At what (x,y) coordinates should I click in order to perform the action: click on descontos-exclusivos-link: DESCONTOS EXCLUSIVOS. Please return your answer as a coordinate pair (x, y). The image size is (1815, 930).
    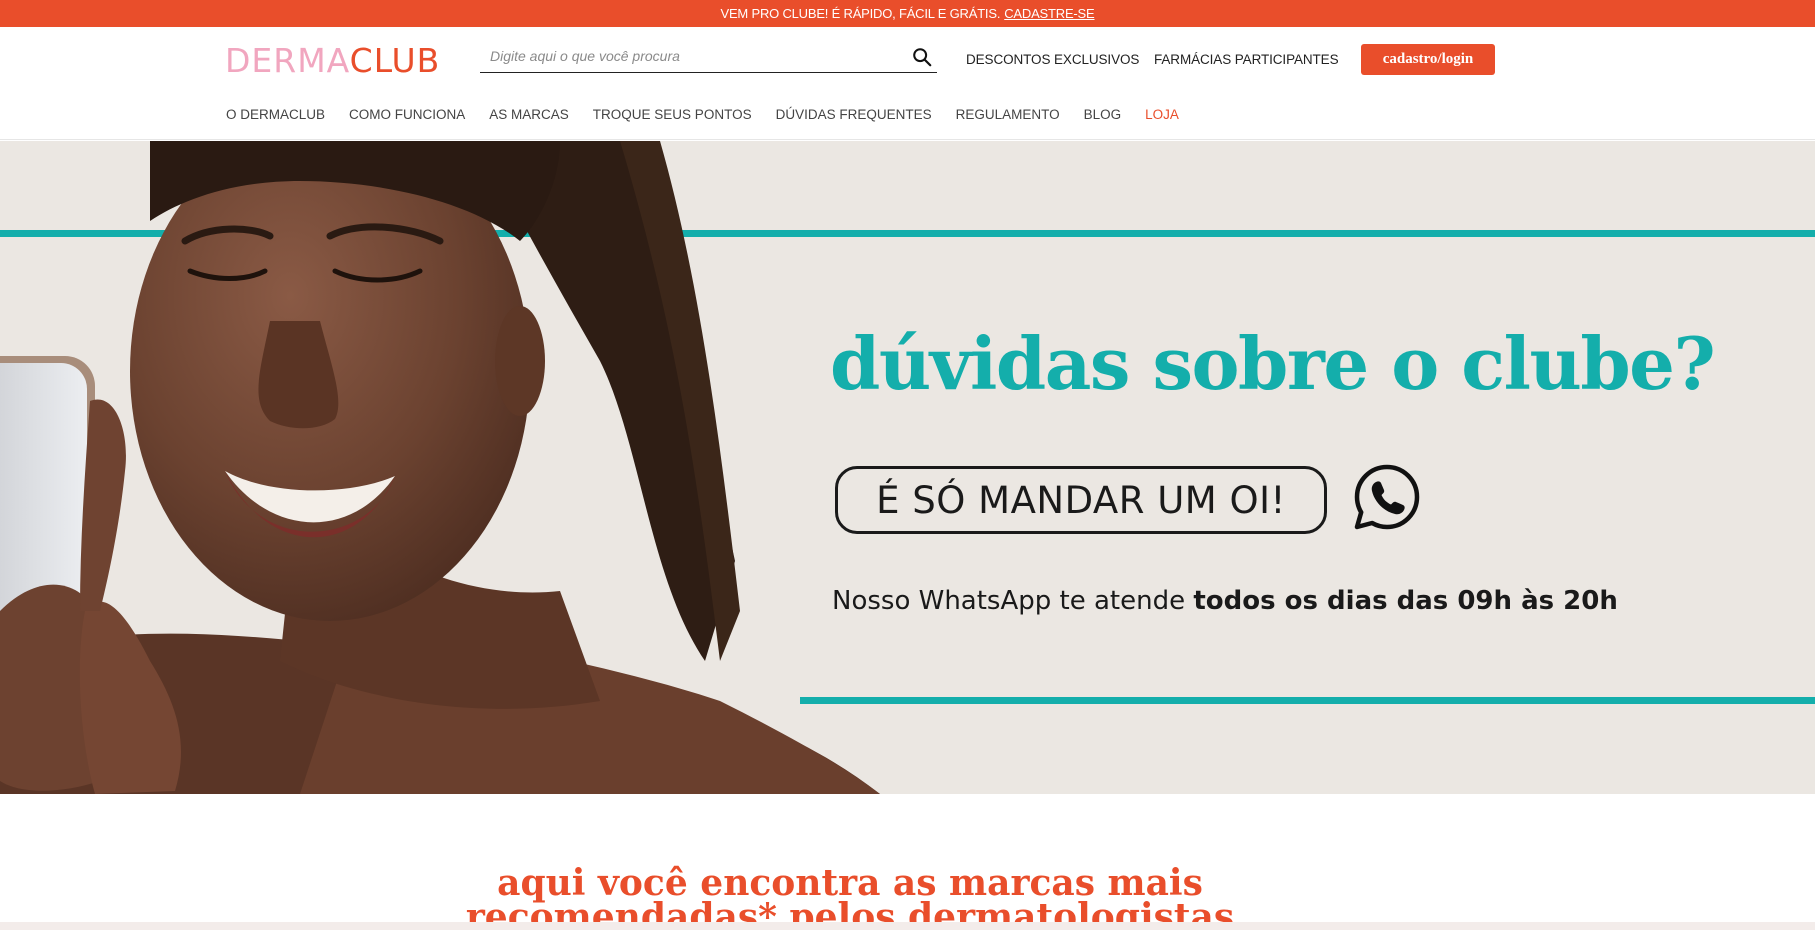
    Looking at the image, I should click on (1052, 59).